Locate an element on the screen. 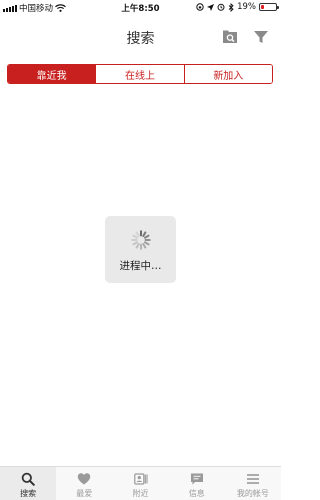 The image size is (320, 500). tab-bar: 搜索 最爱 附近 信息 我的帐号 is located at coordinates (140, 483).